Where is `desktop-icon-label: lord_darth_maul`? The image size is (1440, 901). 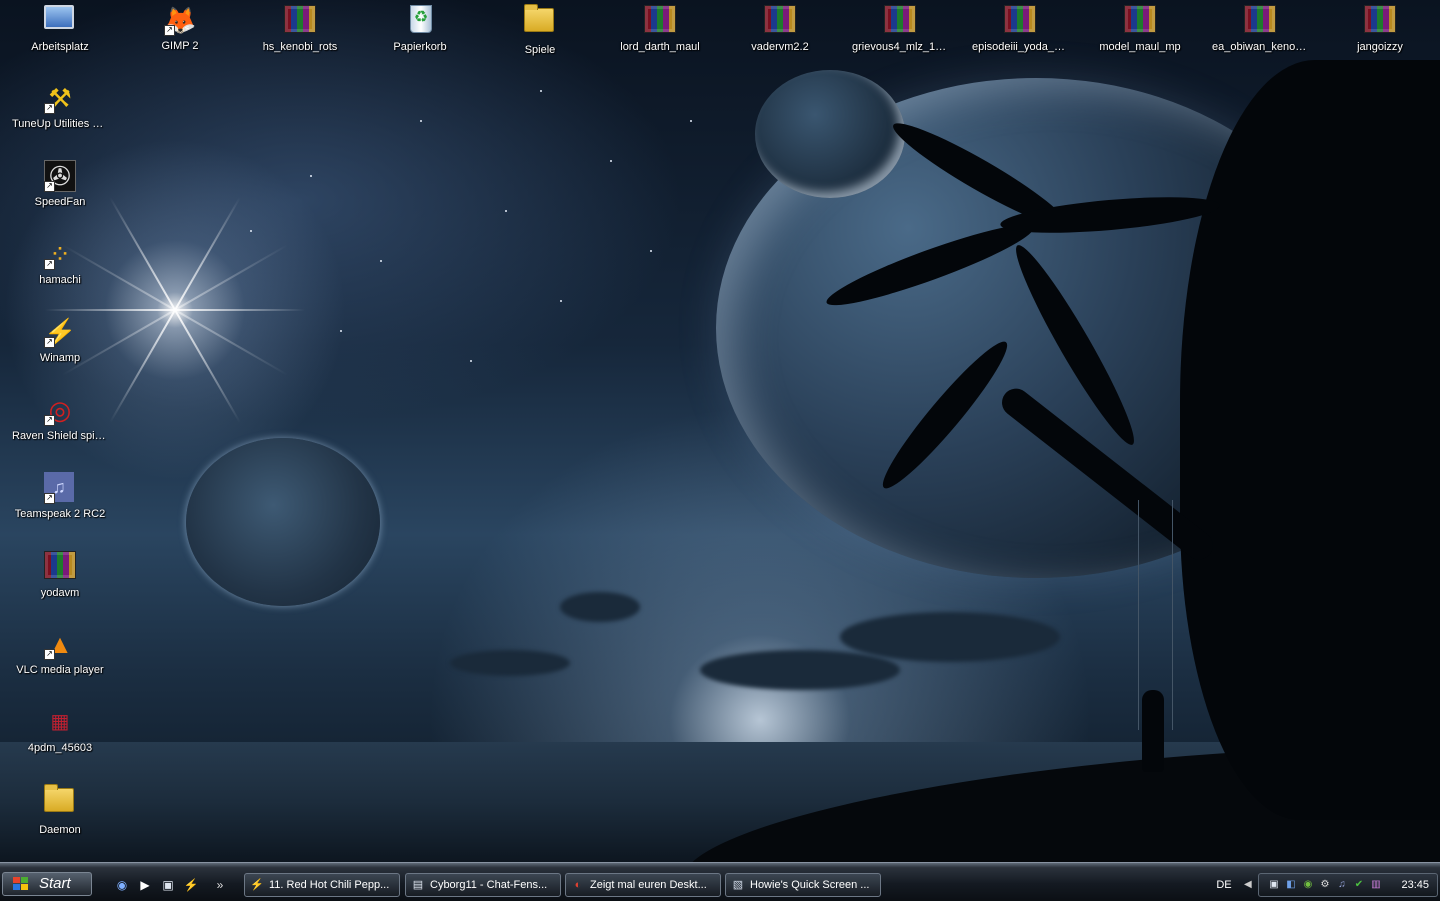
desktop-icon-label: lord_darth_maul is located at coordinates (660, 47).